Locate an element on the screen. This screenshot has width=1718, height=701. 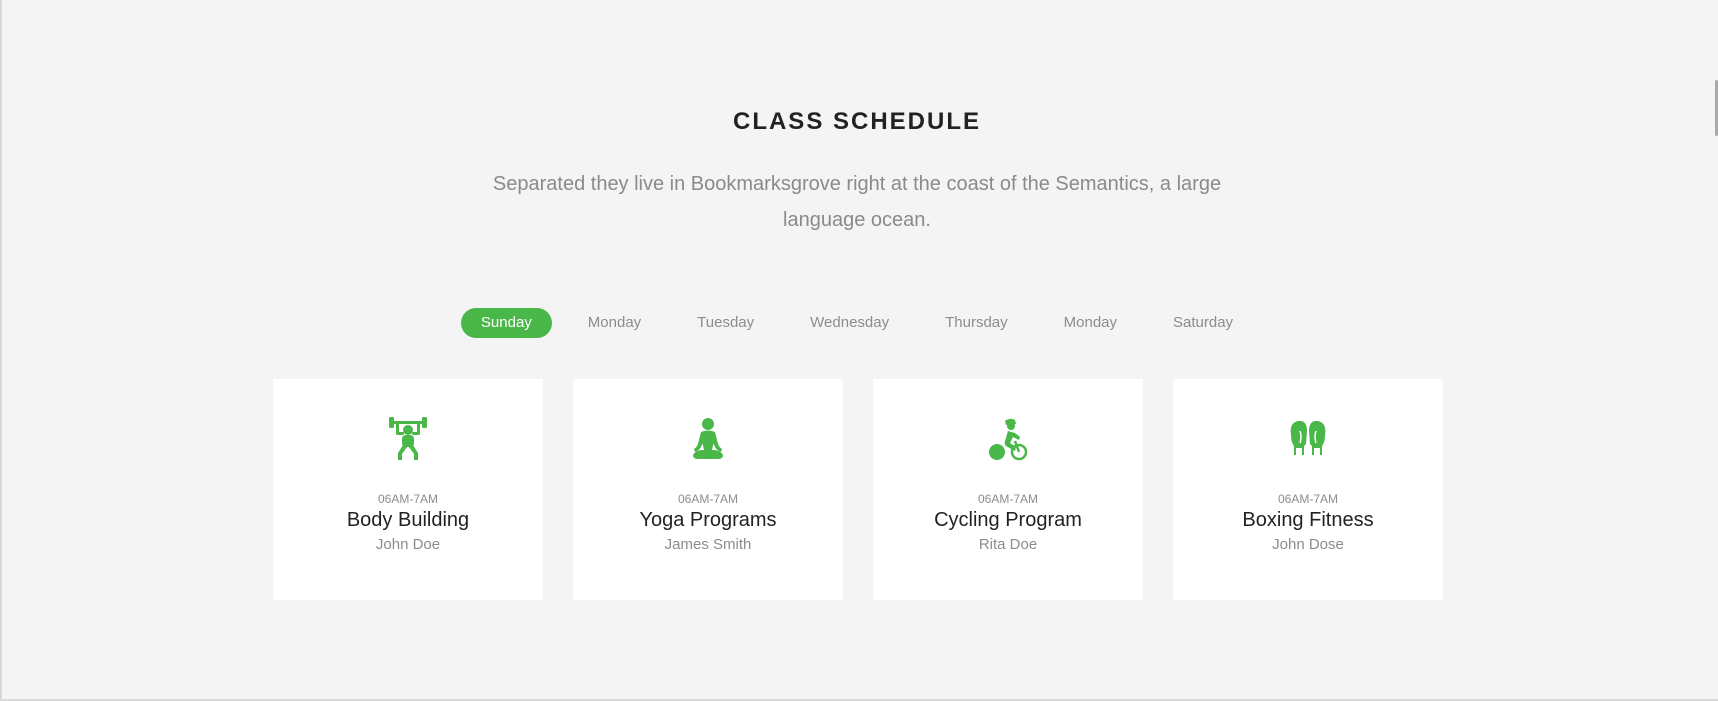
tab-sunday: Sunday is located at coordinates (506, 323).